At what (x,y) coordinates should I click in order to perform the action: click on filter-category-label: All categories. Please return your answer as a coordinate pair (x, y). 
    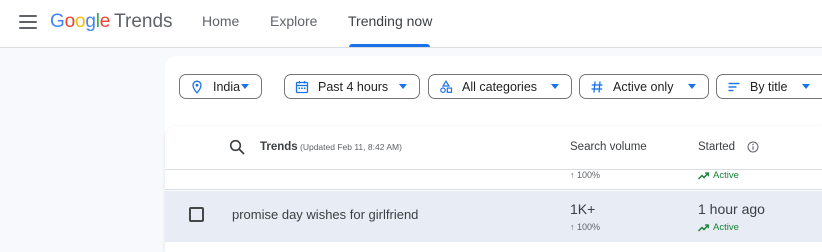
    Looking at the image, I should click on (500, 86).